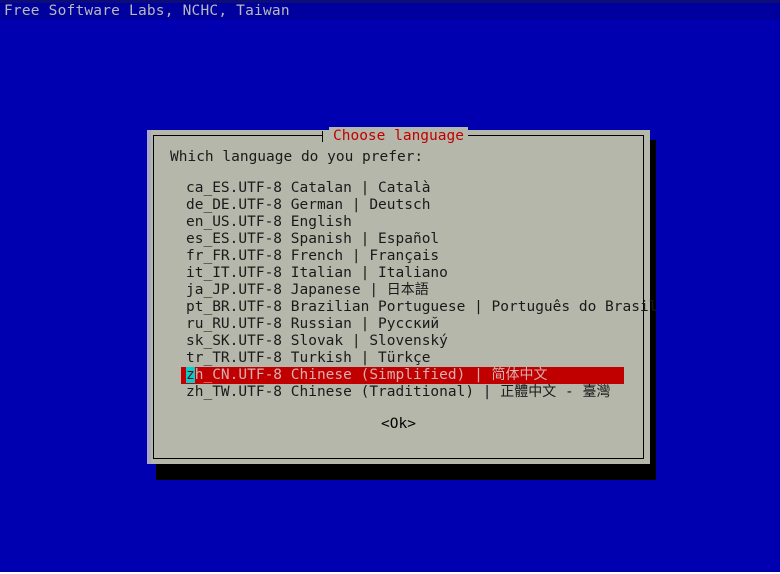  What do you see at coordinates (297, 157) in the screenshot?
I see `dialog-prompt: Which language do you prefer:` at bounding box center [297, 157].